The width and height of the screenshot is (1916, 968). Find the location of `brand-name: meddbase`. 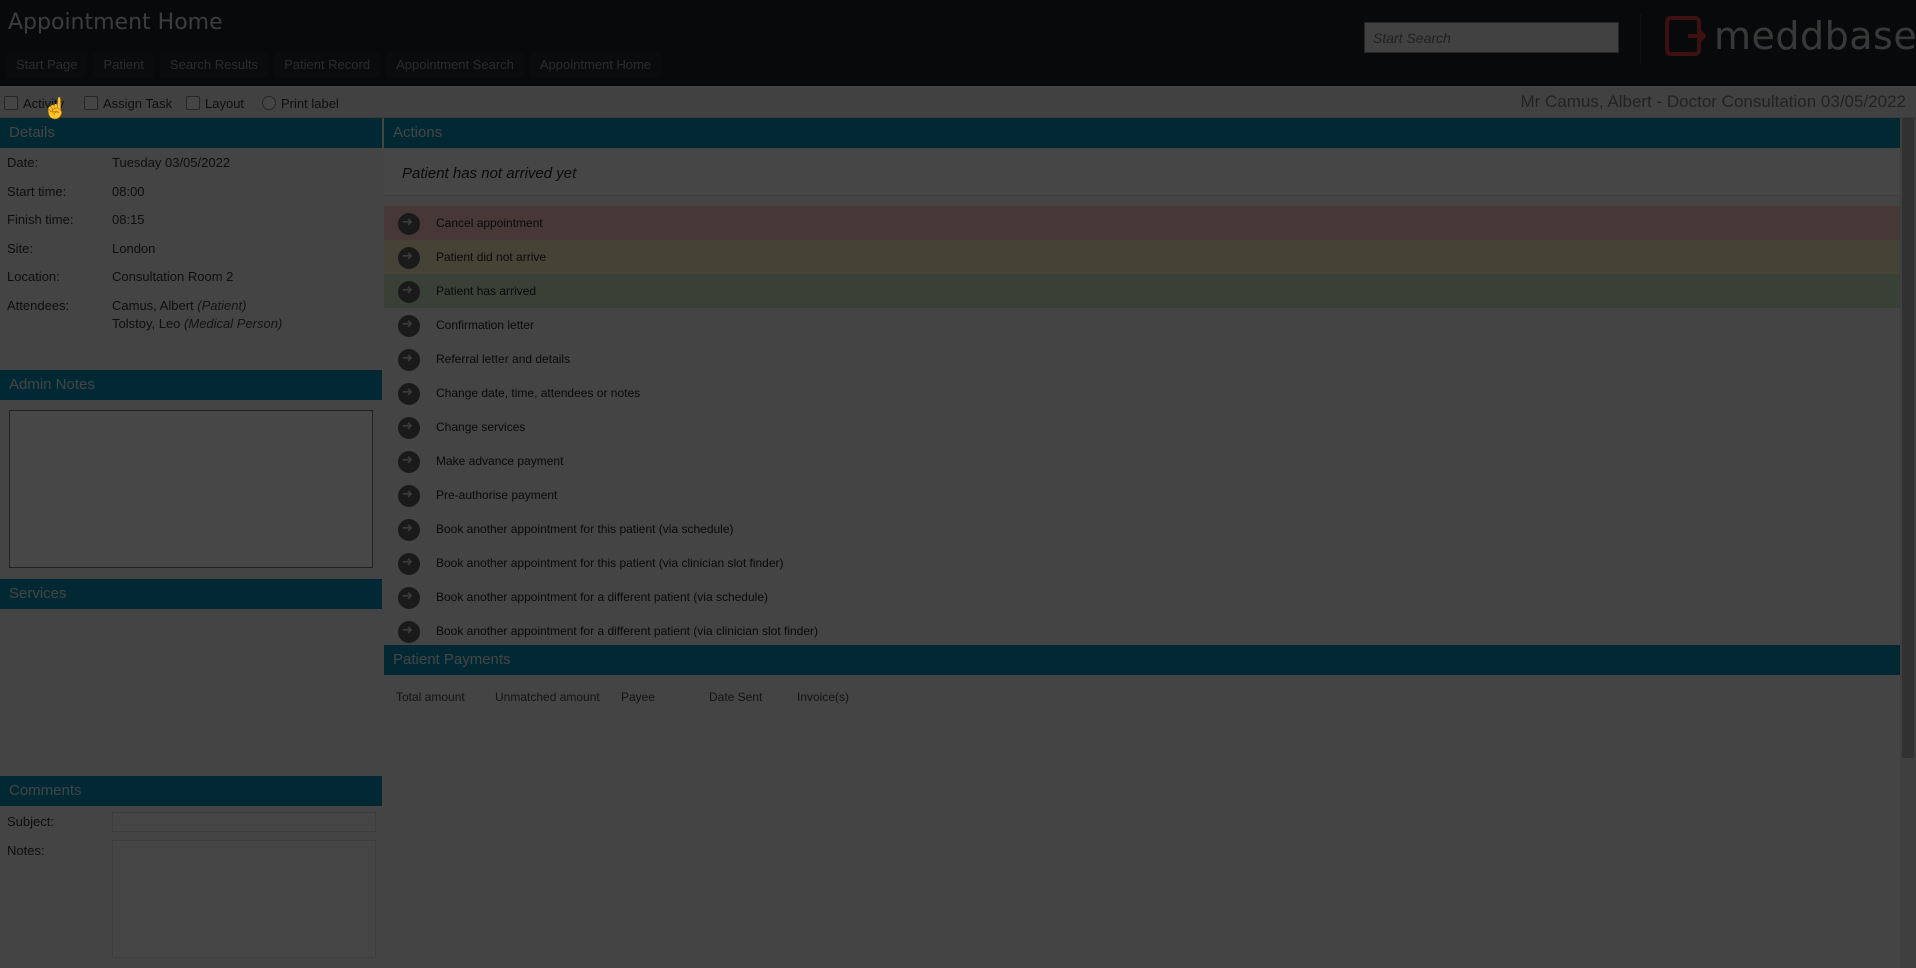

brand-name: meddbase is located at coordinates (1815, 36).